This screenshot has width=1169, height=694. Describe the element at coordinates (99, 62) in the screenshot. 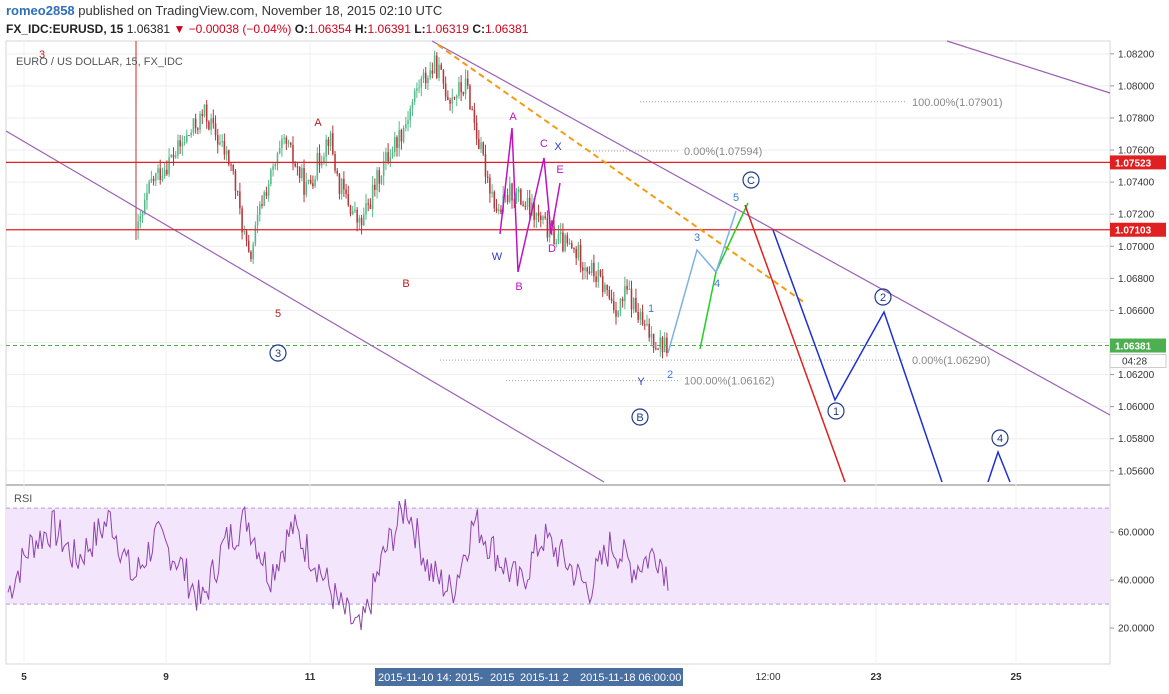

I see `chart-title: EURO / US DOLLAR, 15, FX_IDC` at that location.